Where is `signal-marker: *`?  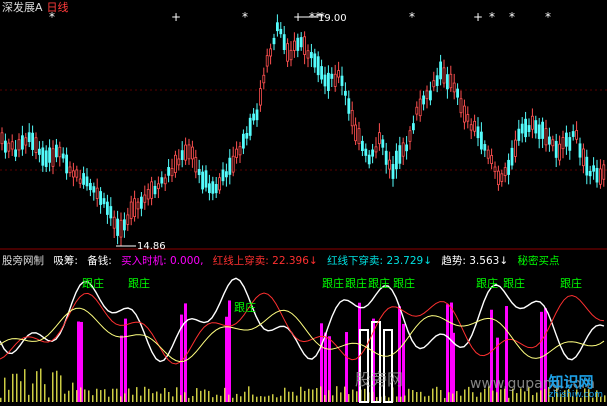 signal-marker: * is located at coordinates (492, 17).